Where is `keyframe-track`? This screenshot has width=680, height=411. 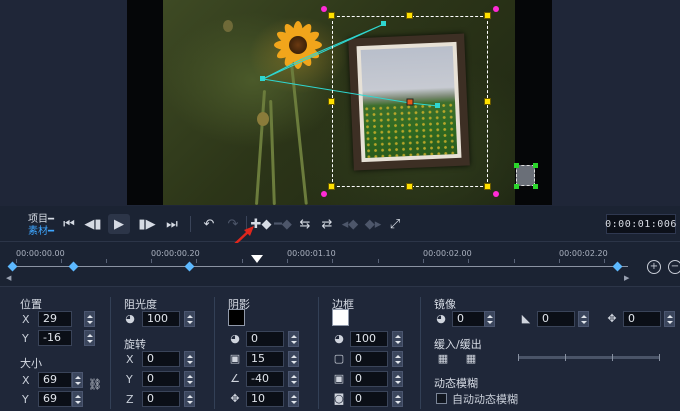
keyframe-track is located at coordinates (318, 266).